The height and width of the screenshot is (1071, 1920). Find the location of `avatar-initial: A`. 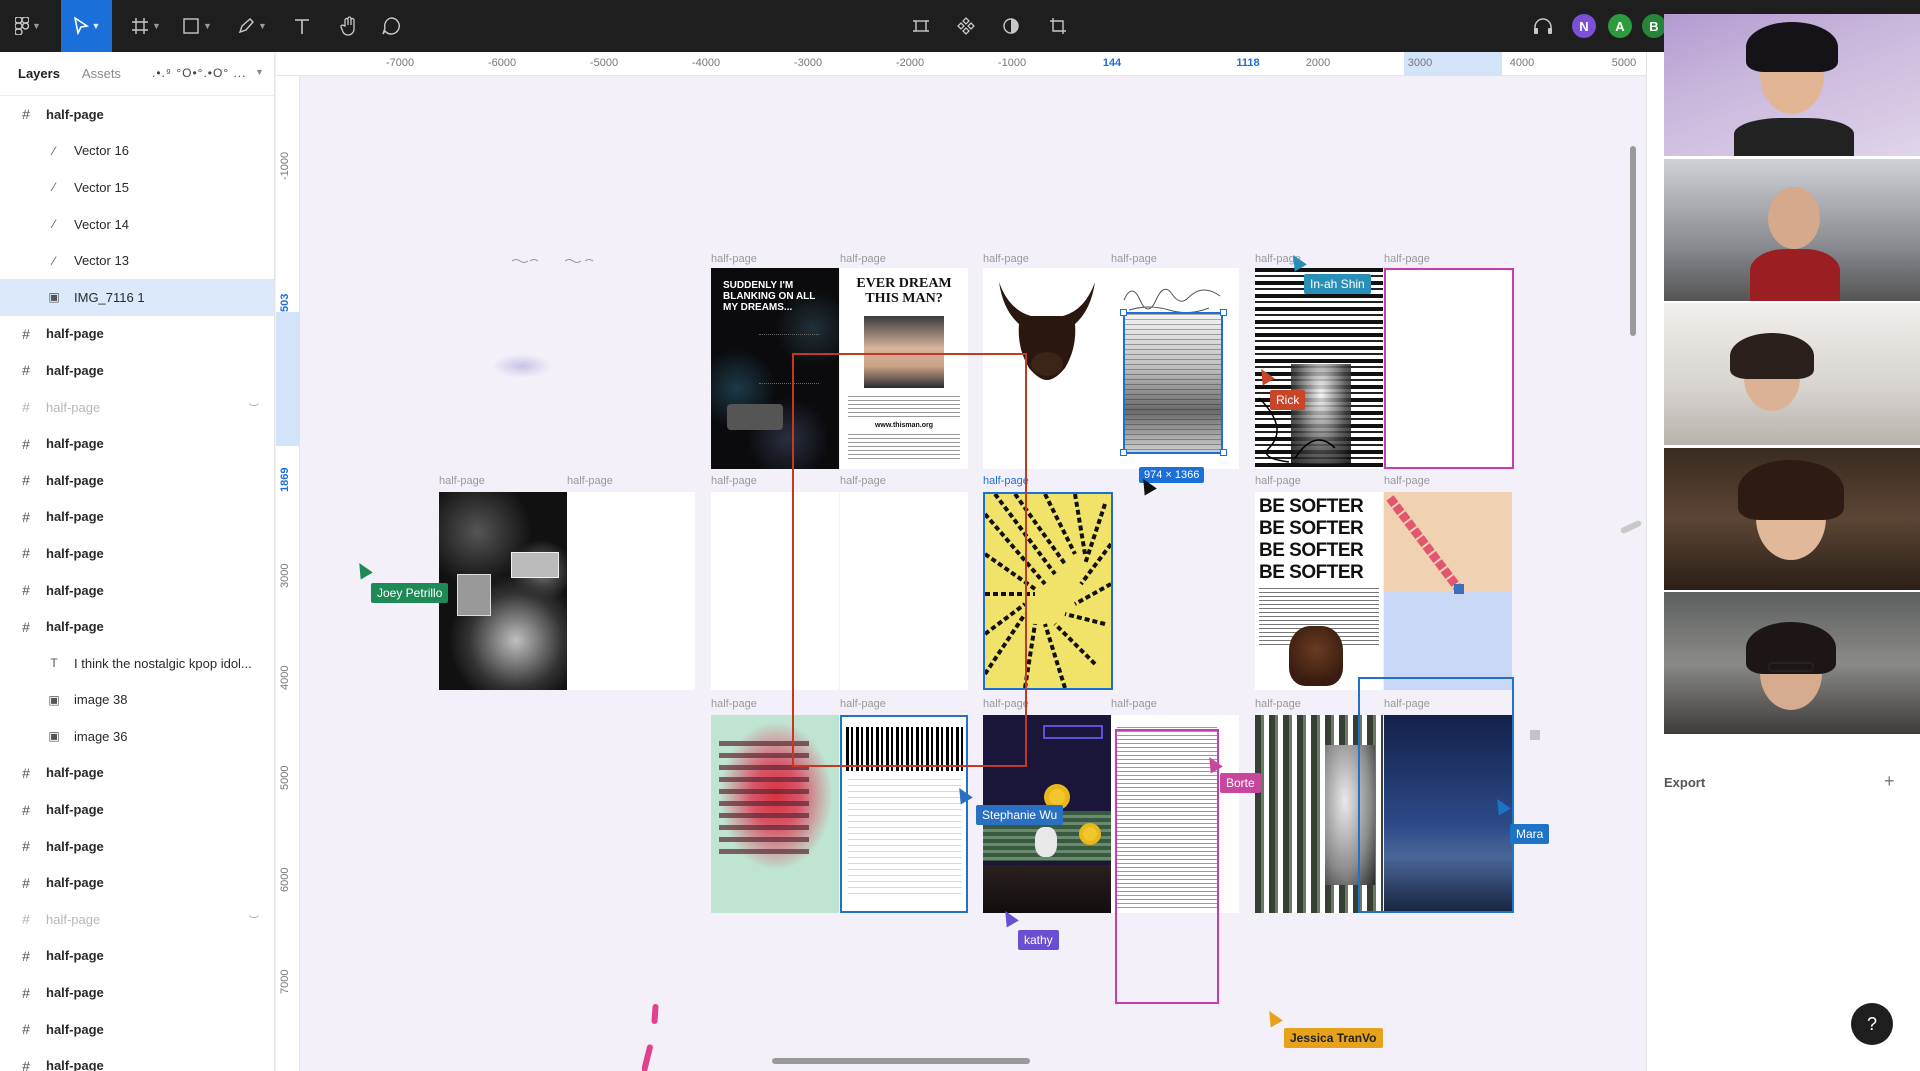

avatar-initial: A is located at coordinates (1620, 26).